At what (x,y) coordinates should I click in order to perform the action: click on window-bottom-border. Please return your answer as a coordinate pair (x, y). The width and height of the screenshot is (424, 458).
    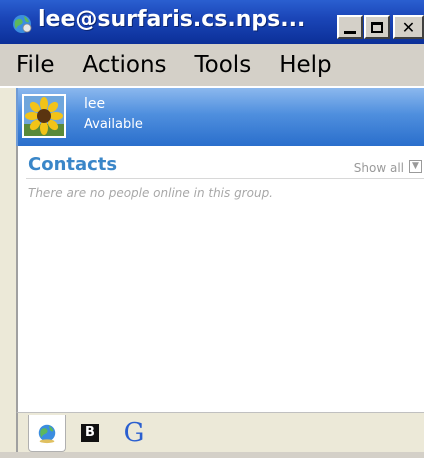
    Looking at the image, I should click on (212, 455).